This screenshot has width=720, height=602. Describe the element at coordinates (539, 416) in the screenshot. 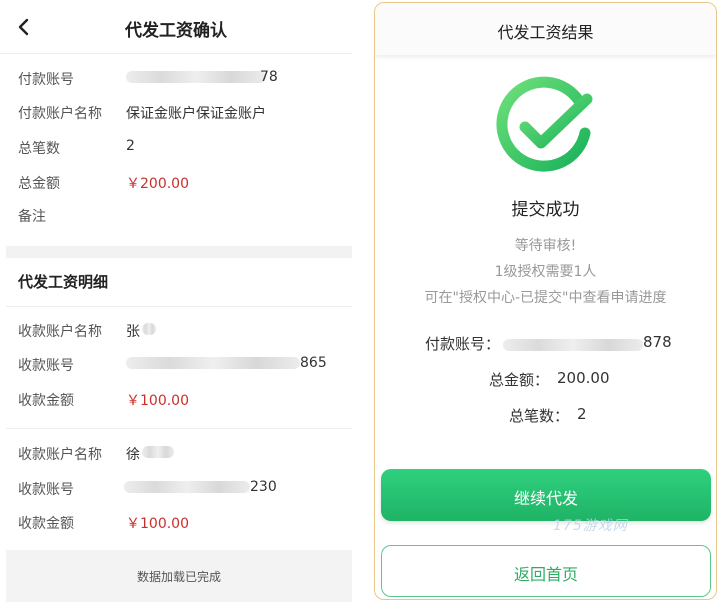

I see `total-count-label: 总笔数：` at that location.